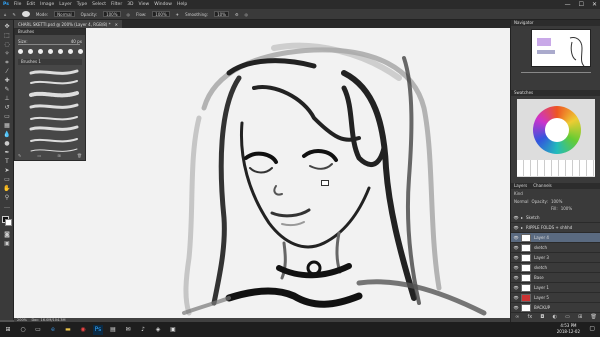 This screenshot has height=337, width=600. What do you see at coordinates (529, 318) in the screenshot?
I see `layer-style-icon: fx` at bounding box center [529, 318].